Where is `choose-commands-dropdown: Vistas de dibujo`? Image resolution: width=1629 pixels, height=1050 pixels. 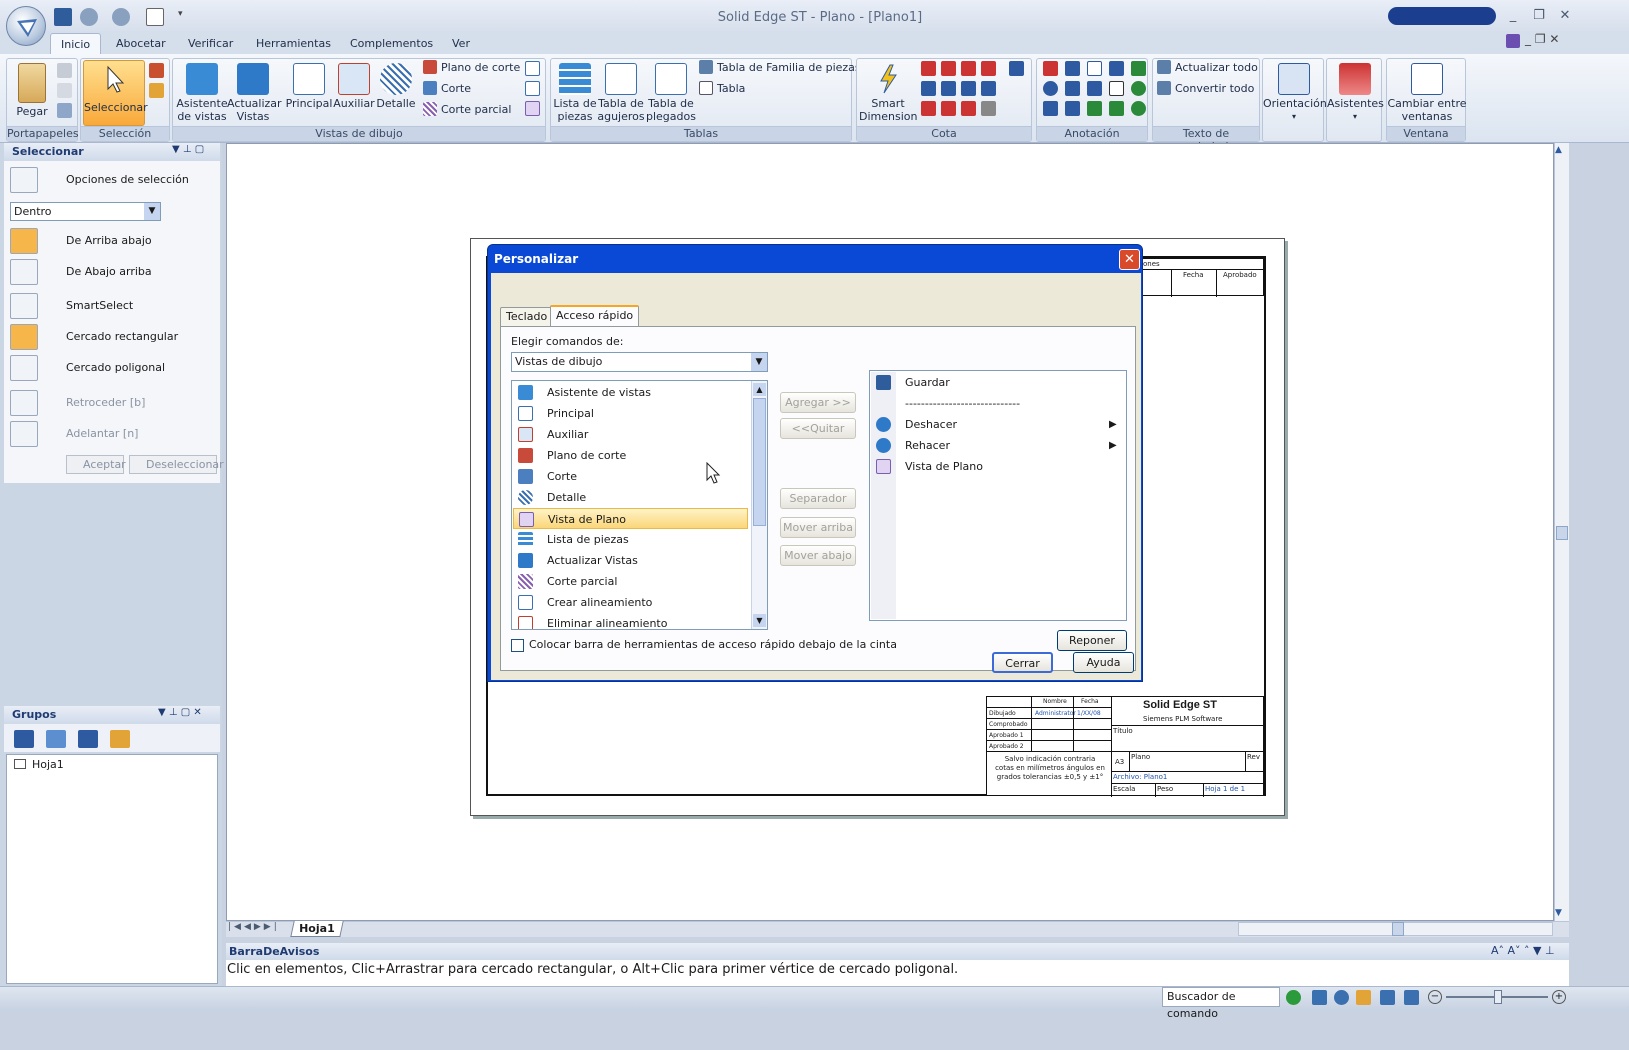
choose-commands-dropdown: Vistas de dibujo is located at coordinates (639, 362).